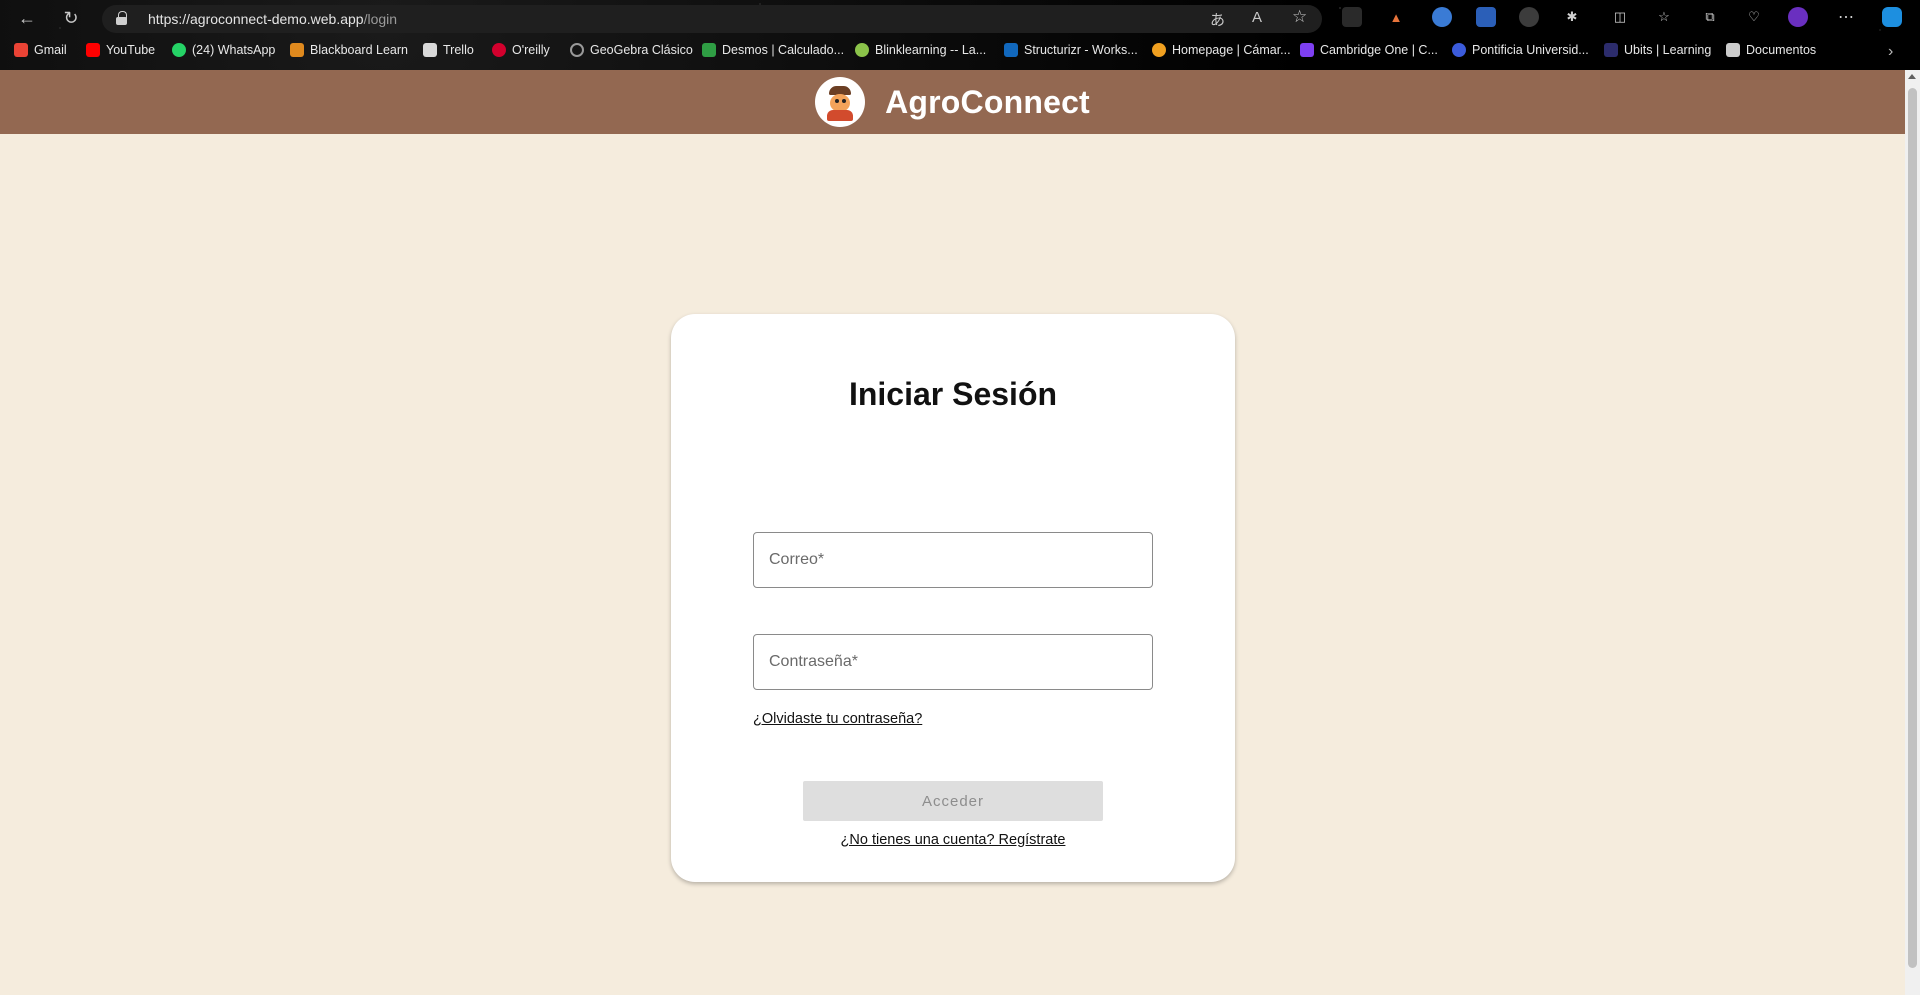 Image resolution: width=1920 pixels, height=995 pixels. What do you see at coordinates (953, 840) in the screenshot?
I see `register-link: ¿No tienes una cuenta? Regístrate` at bounding box center [953, 840].